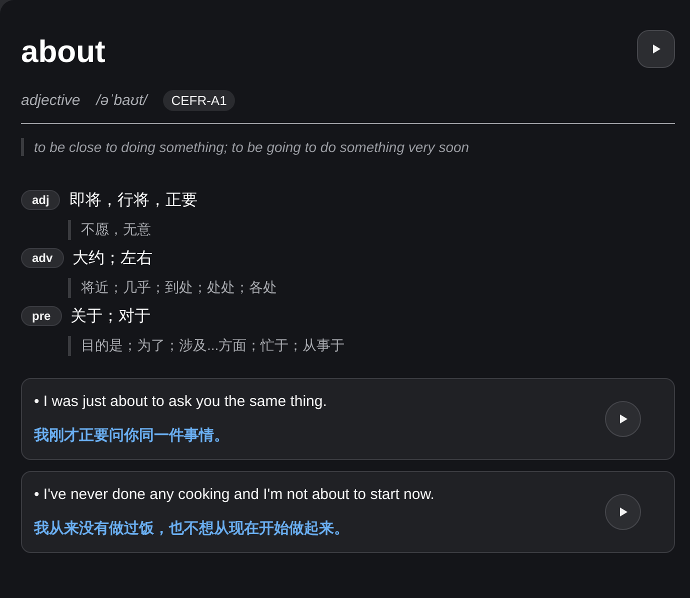 This screenshot has width=690, height=598. I want to click on meaning-text: 关于；对于, so click(110, 316).